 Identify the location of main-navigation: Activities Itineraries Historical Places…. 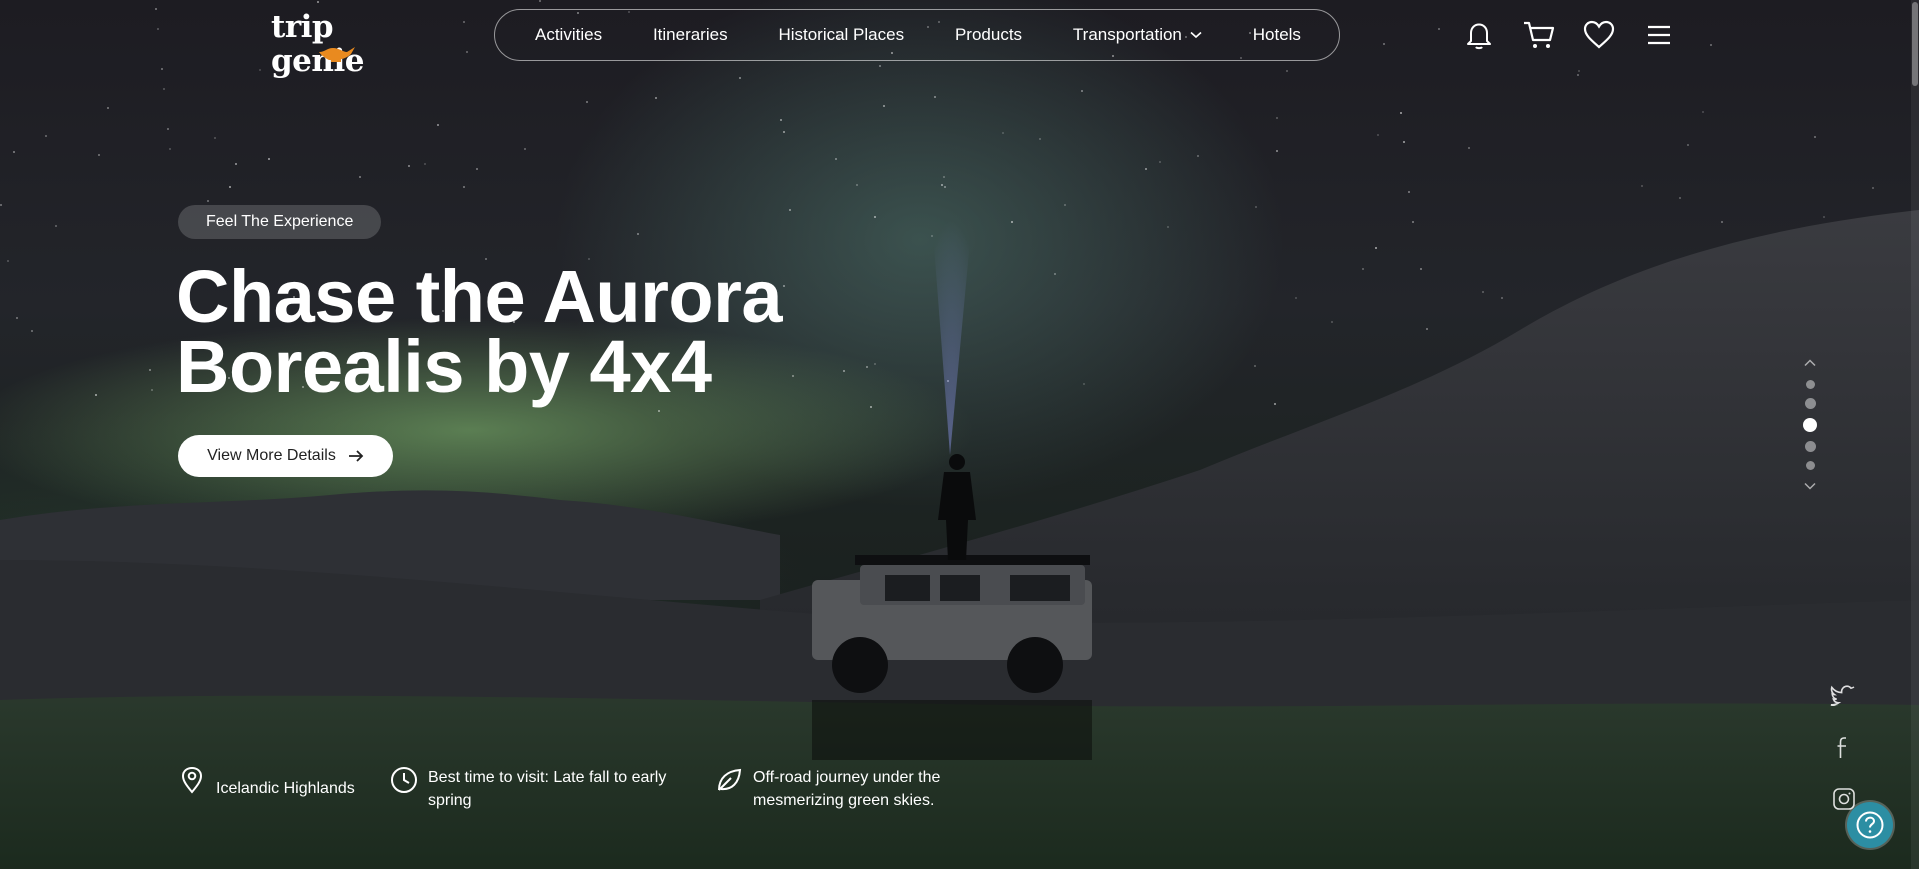
(917, 35).